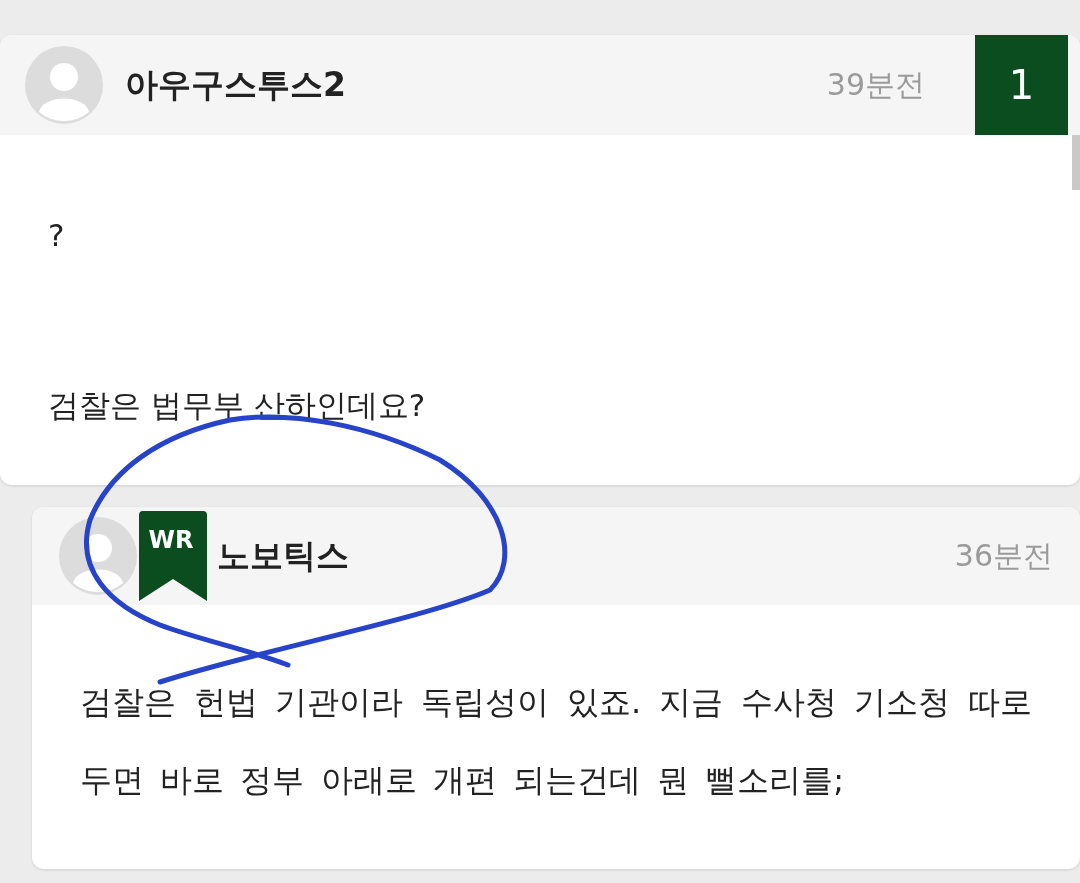 This screenshot has height=883, width=1080. Describe the element at coordinates (556, 741) in the screenshot. I see `comment-text: 검찰은 헌법 기관이라 독립성이 있죠. 지금 수사청 기소청 따로 두면 바로 정부 아래로 개편 되는건데 뭔 뻘소리를;` at that location.